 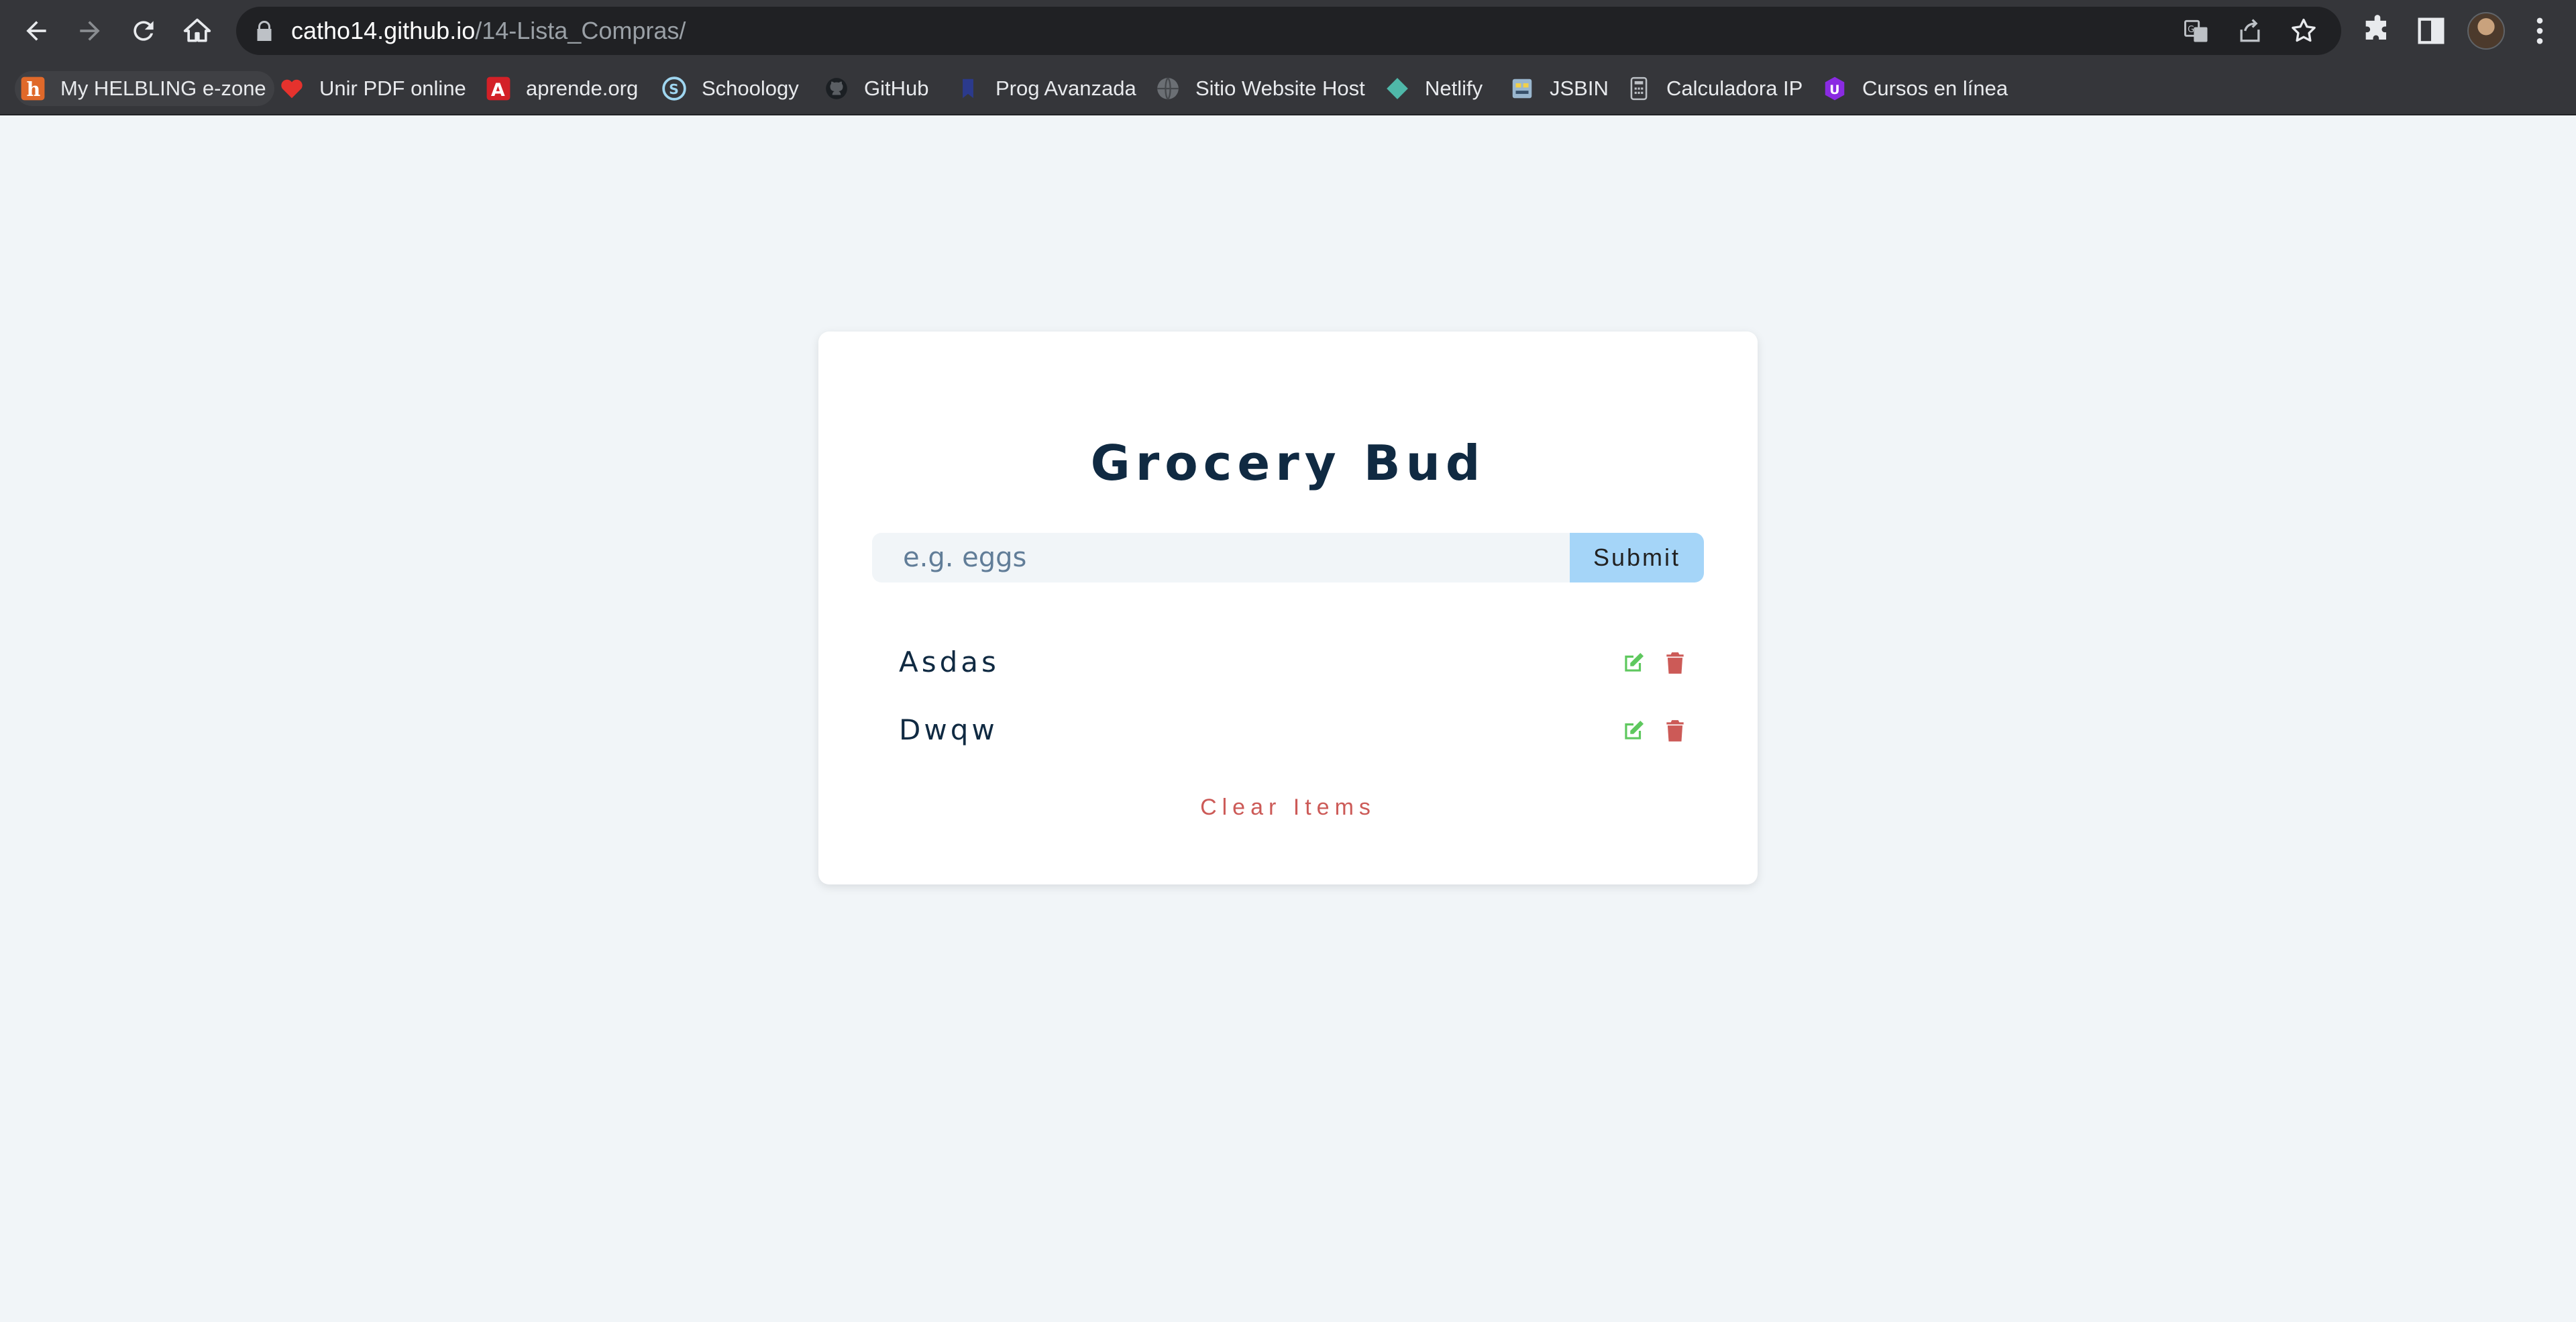 What do you see at coordinates (1454, 88) in the screenshot?
I see `bookmark-label: Netlify` at bounding box center [1454, 88].